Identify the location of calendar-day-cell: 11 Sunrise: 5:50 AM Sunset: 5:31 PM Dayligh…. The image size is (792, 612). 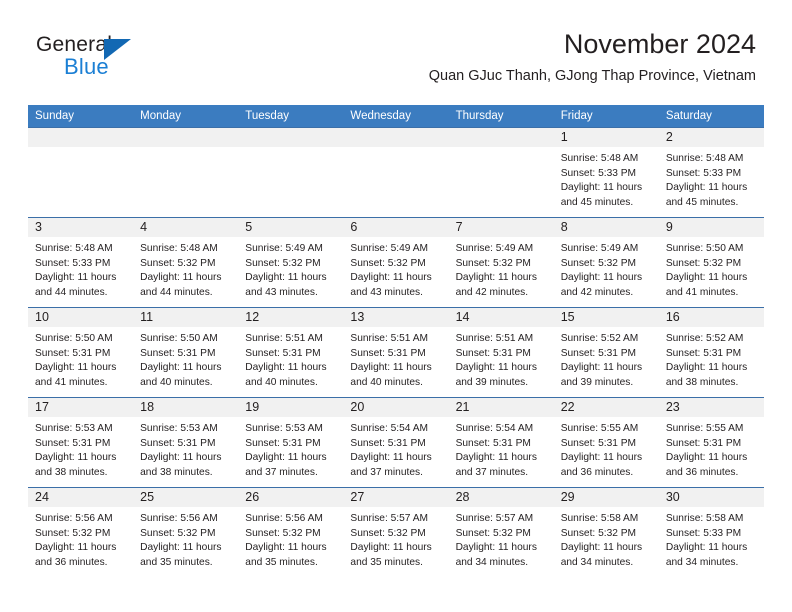
(186, 352).